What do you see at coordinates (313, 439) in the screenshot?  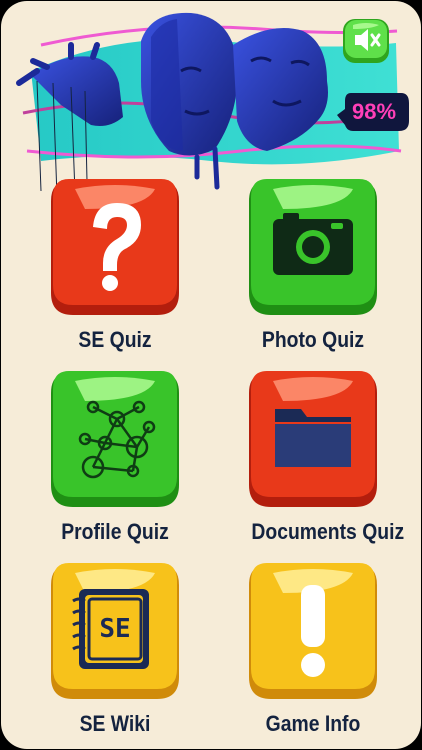 I see `folder-icon` at bounding box center [313, 439].